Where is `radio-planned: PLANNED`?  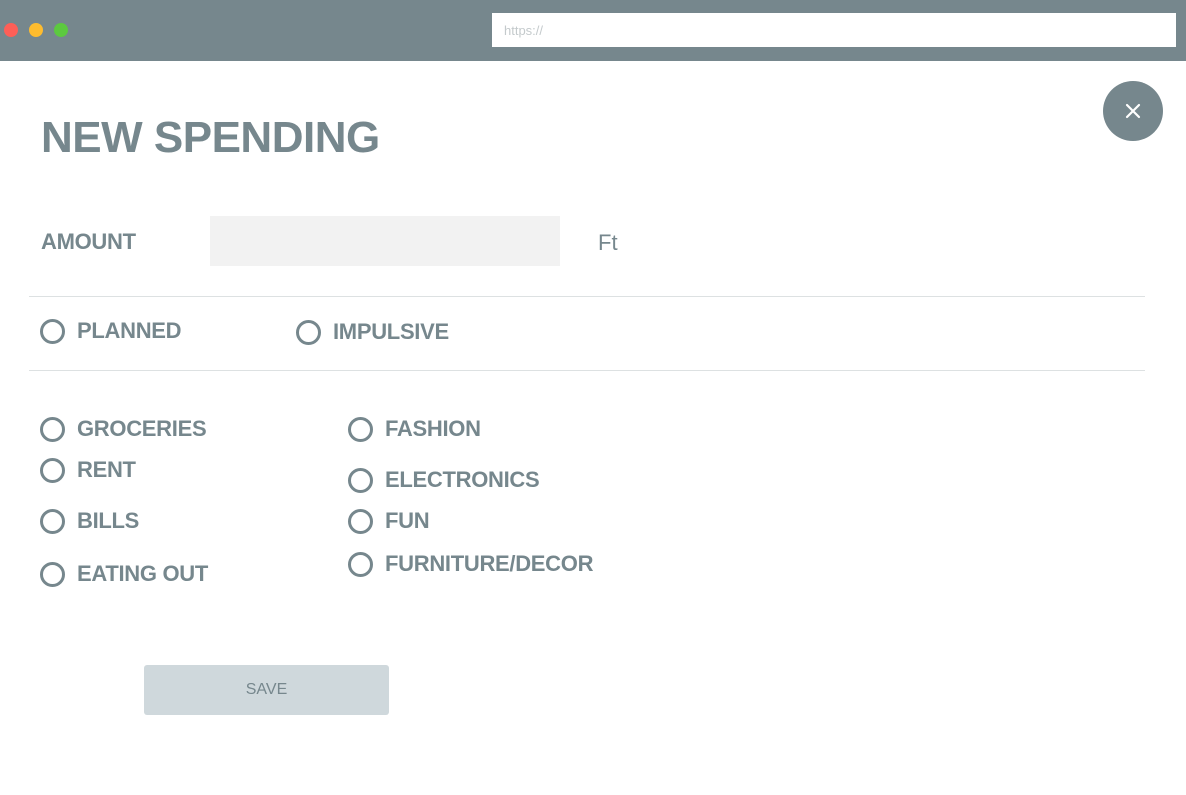
radio-planned: PLANNED is located at coordinates (111, 331).